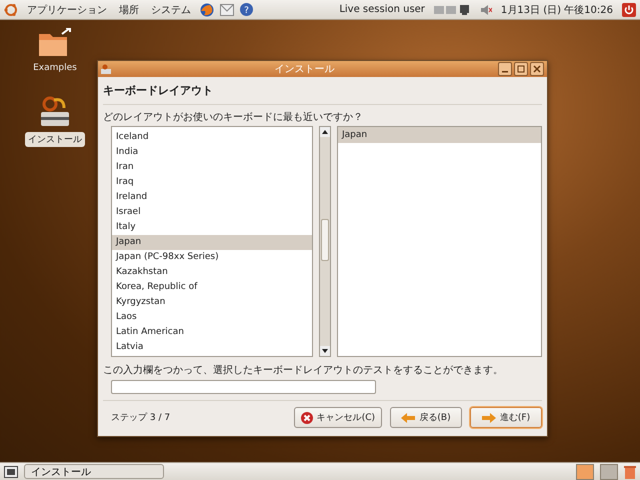  Describe the element at coordinates (233, 117) in the screenshot. I see `question-text: どのレイアウトがお使いのキーボードに最も近いですか？` at that location.